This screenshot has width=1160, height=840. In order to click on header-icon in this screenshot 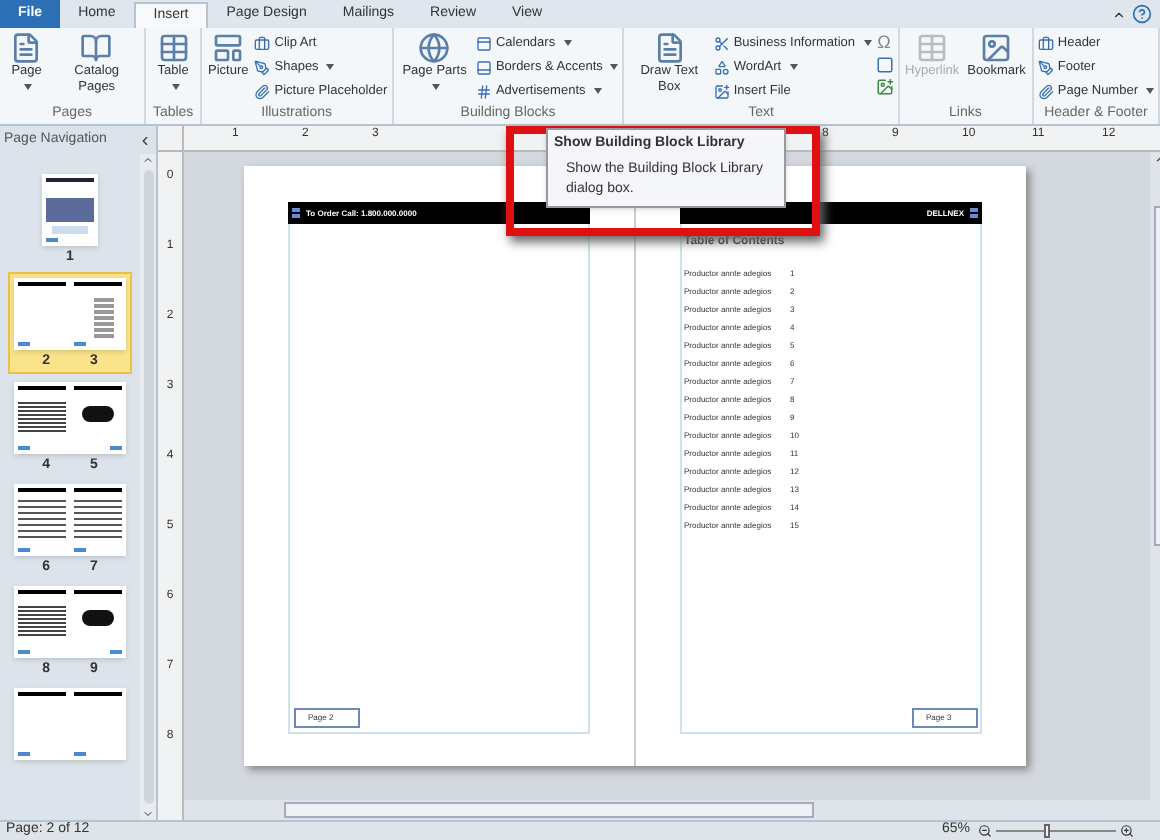, I will do `click(483, 43)`.